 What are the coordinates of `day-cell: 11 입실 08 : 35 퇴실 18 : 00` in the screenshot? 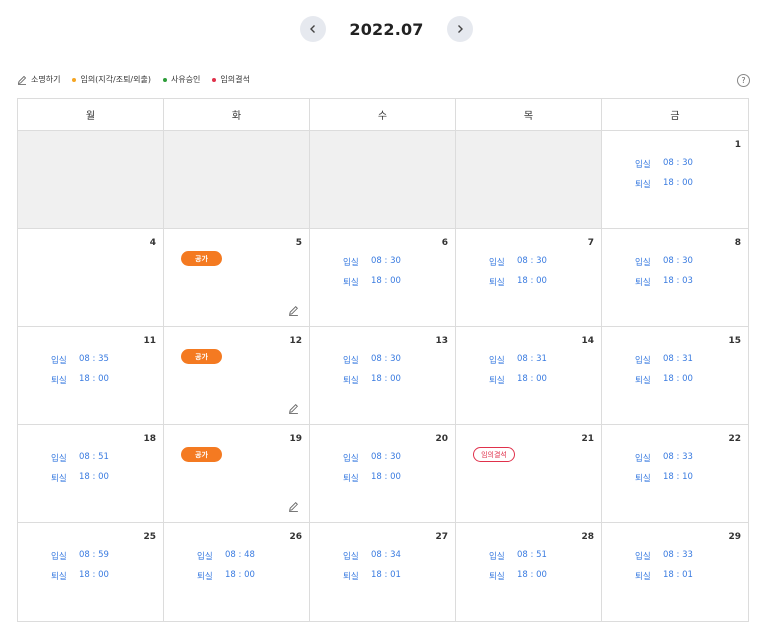 It's located at (91, 375).